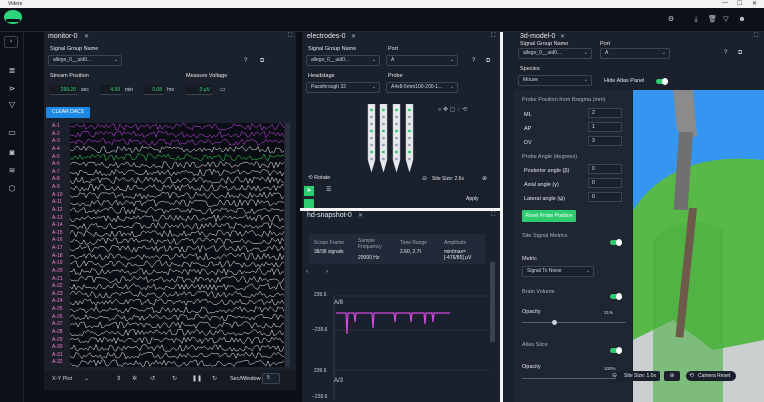  Describe the element at coordinates (57, 240) in the screenshot. I see `channel-label: A-16` at that location.